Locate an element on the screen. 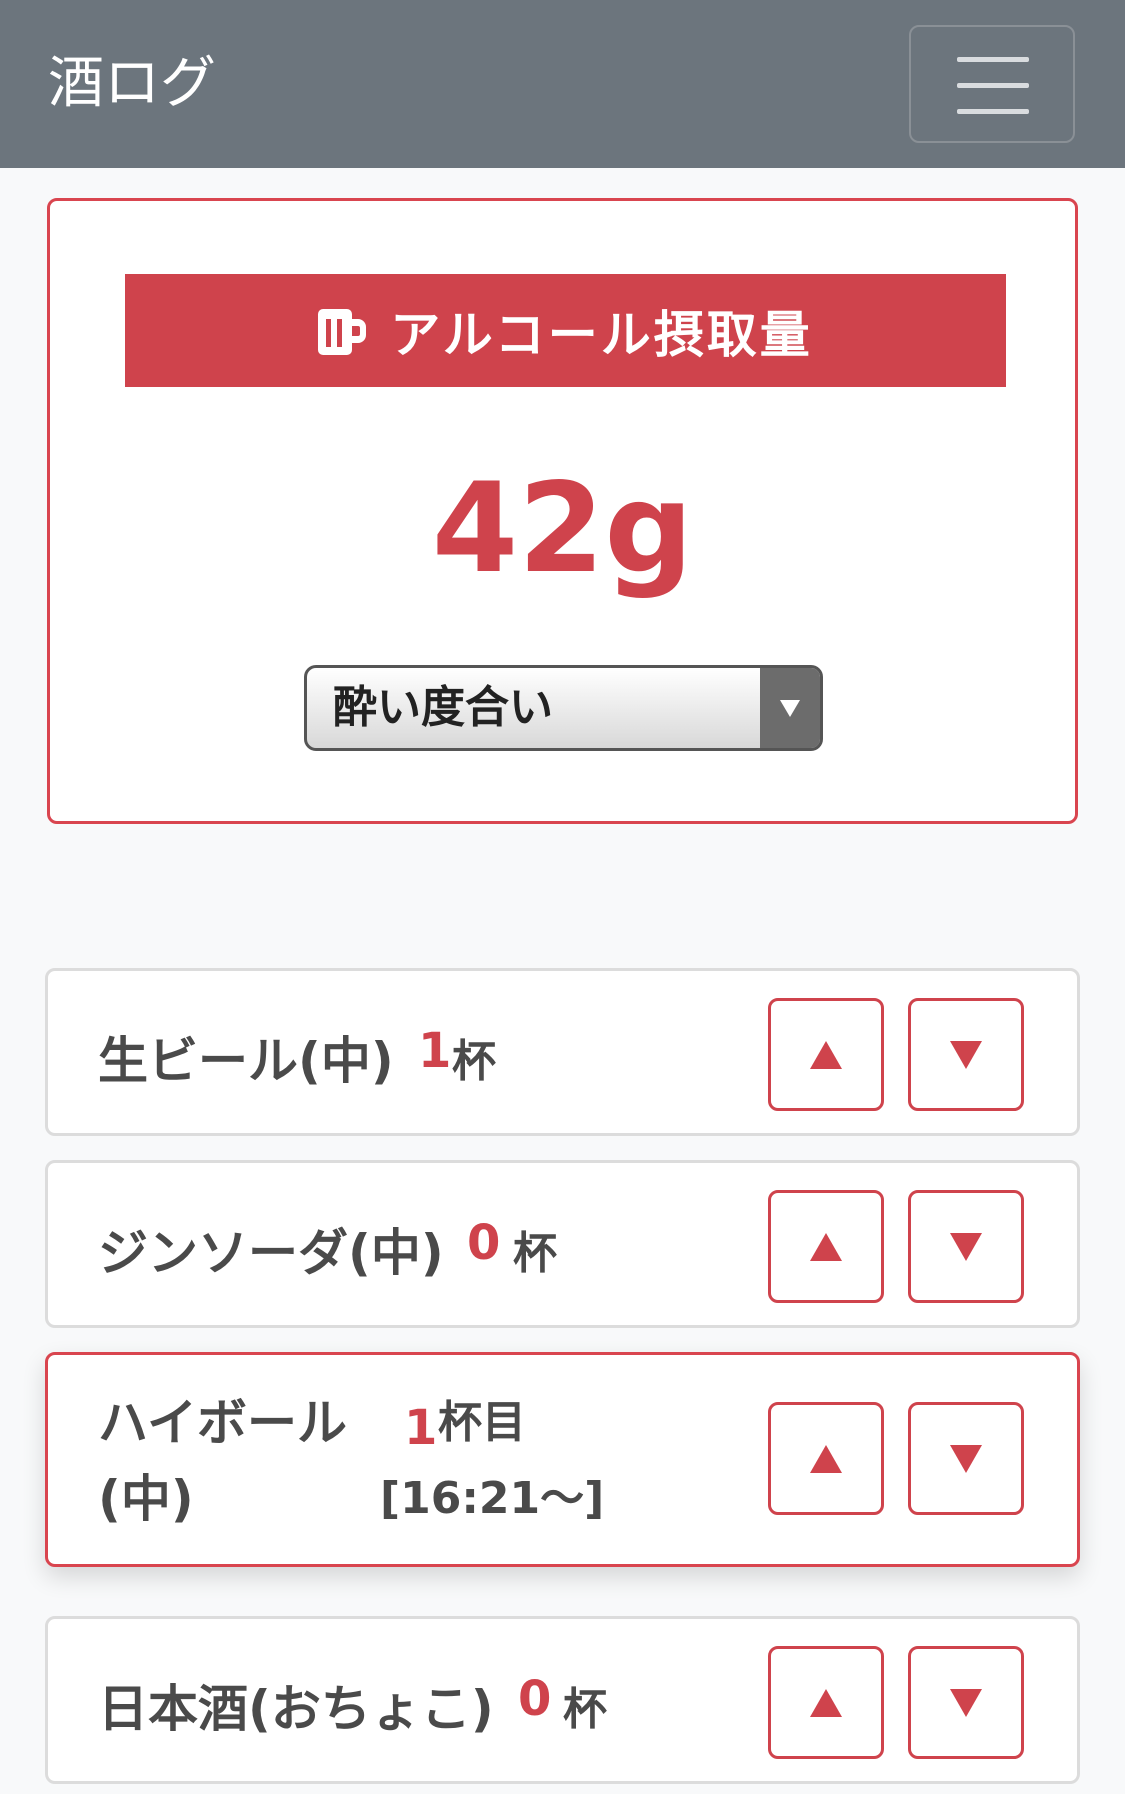 The width and height of the screenshot is (1125, 1794). drink-row-sake: 日本酒(おちょこ) 0 杯 is located at coordinates (562, 1700).